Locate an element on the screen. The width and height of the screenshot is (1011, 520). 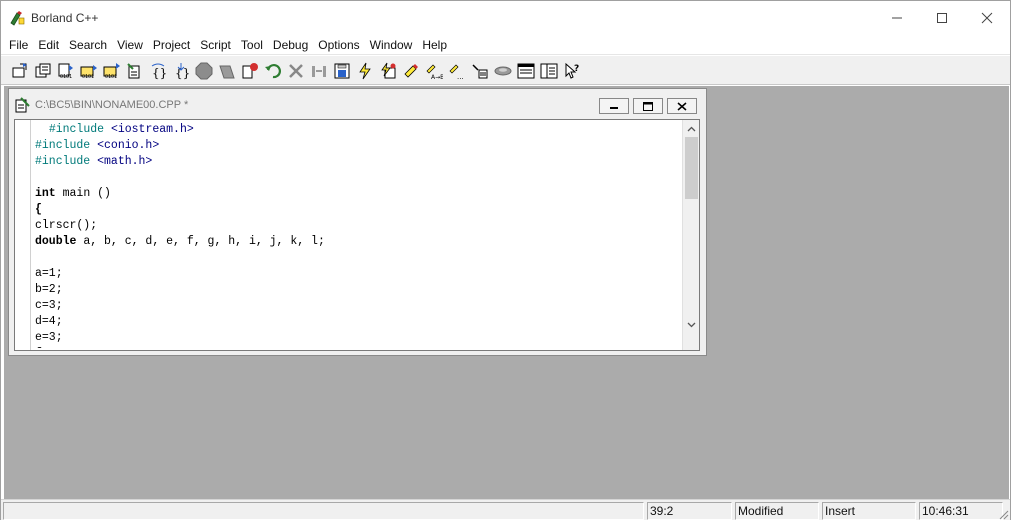
minimize-button is located at coordinates (897, 18).